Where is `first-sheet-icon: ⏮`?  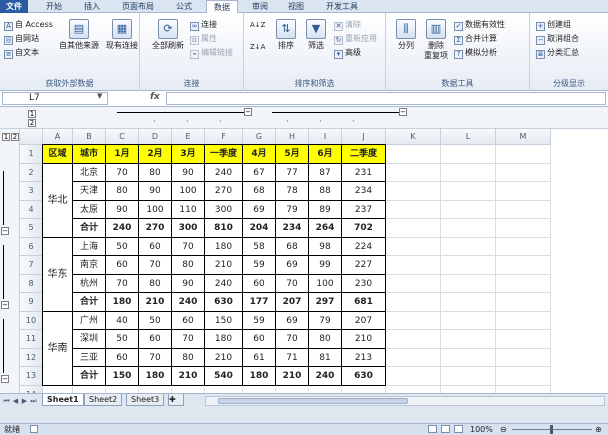 first-sheet-icon: ⏮ is located at coordinates (6, 401).